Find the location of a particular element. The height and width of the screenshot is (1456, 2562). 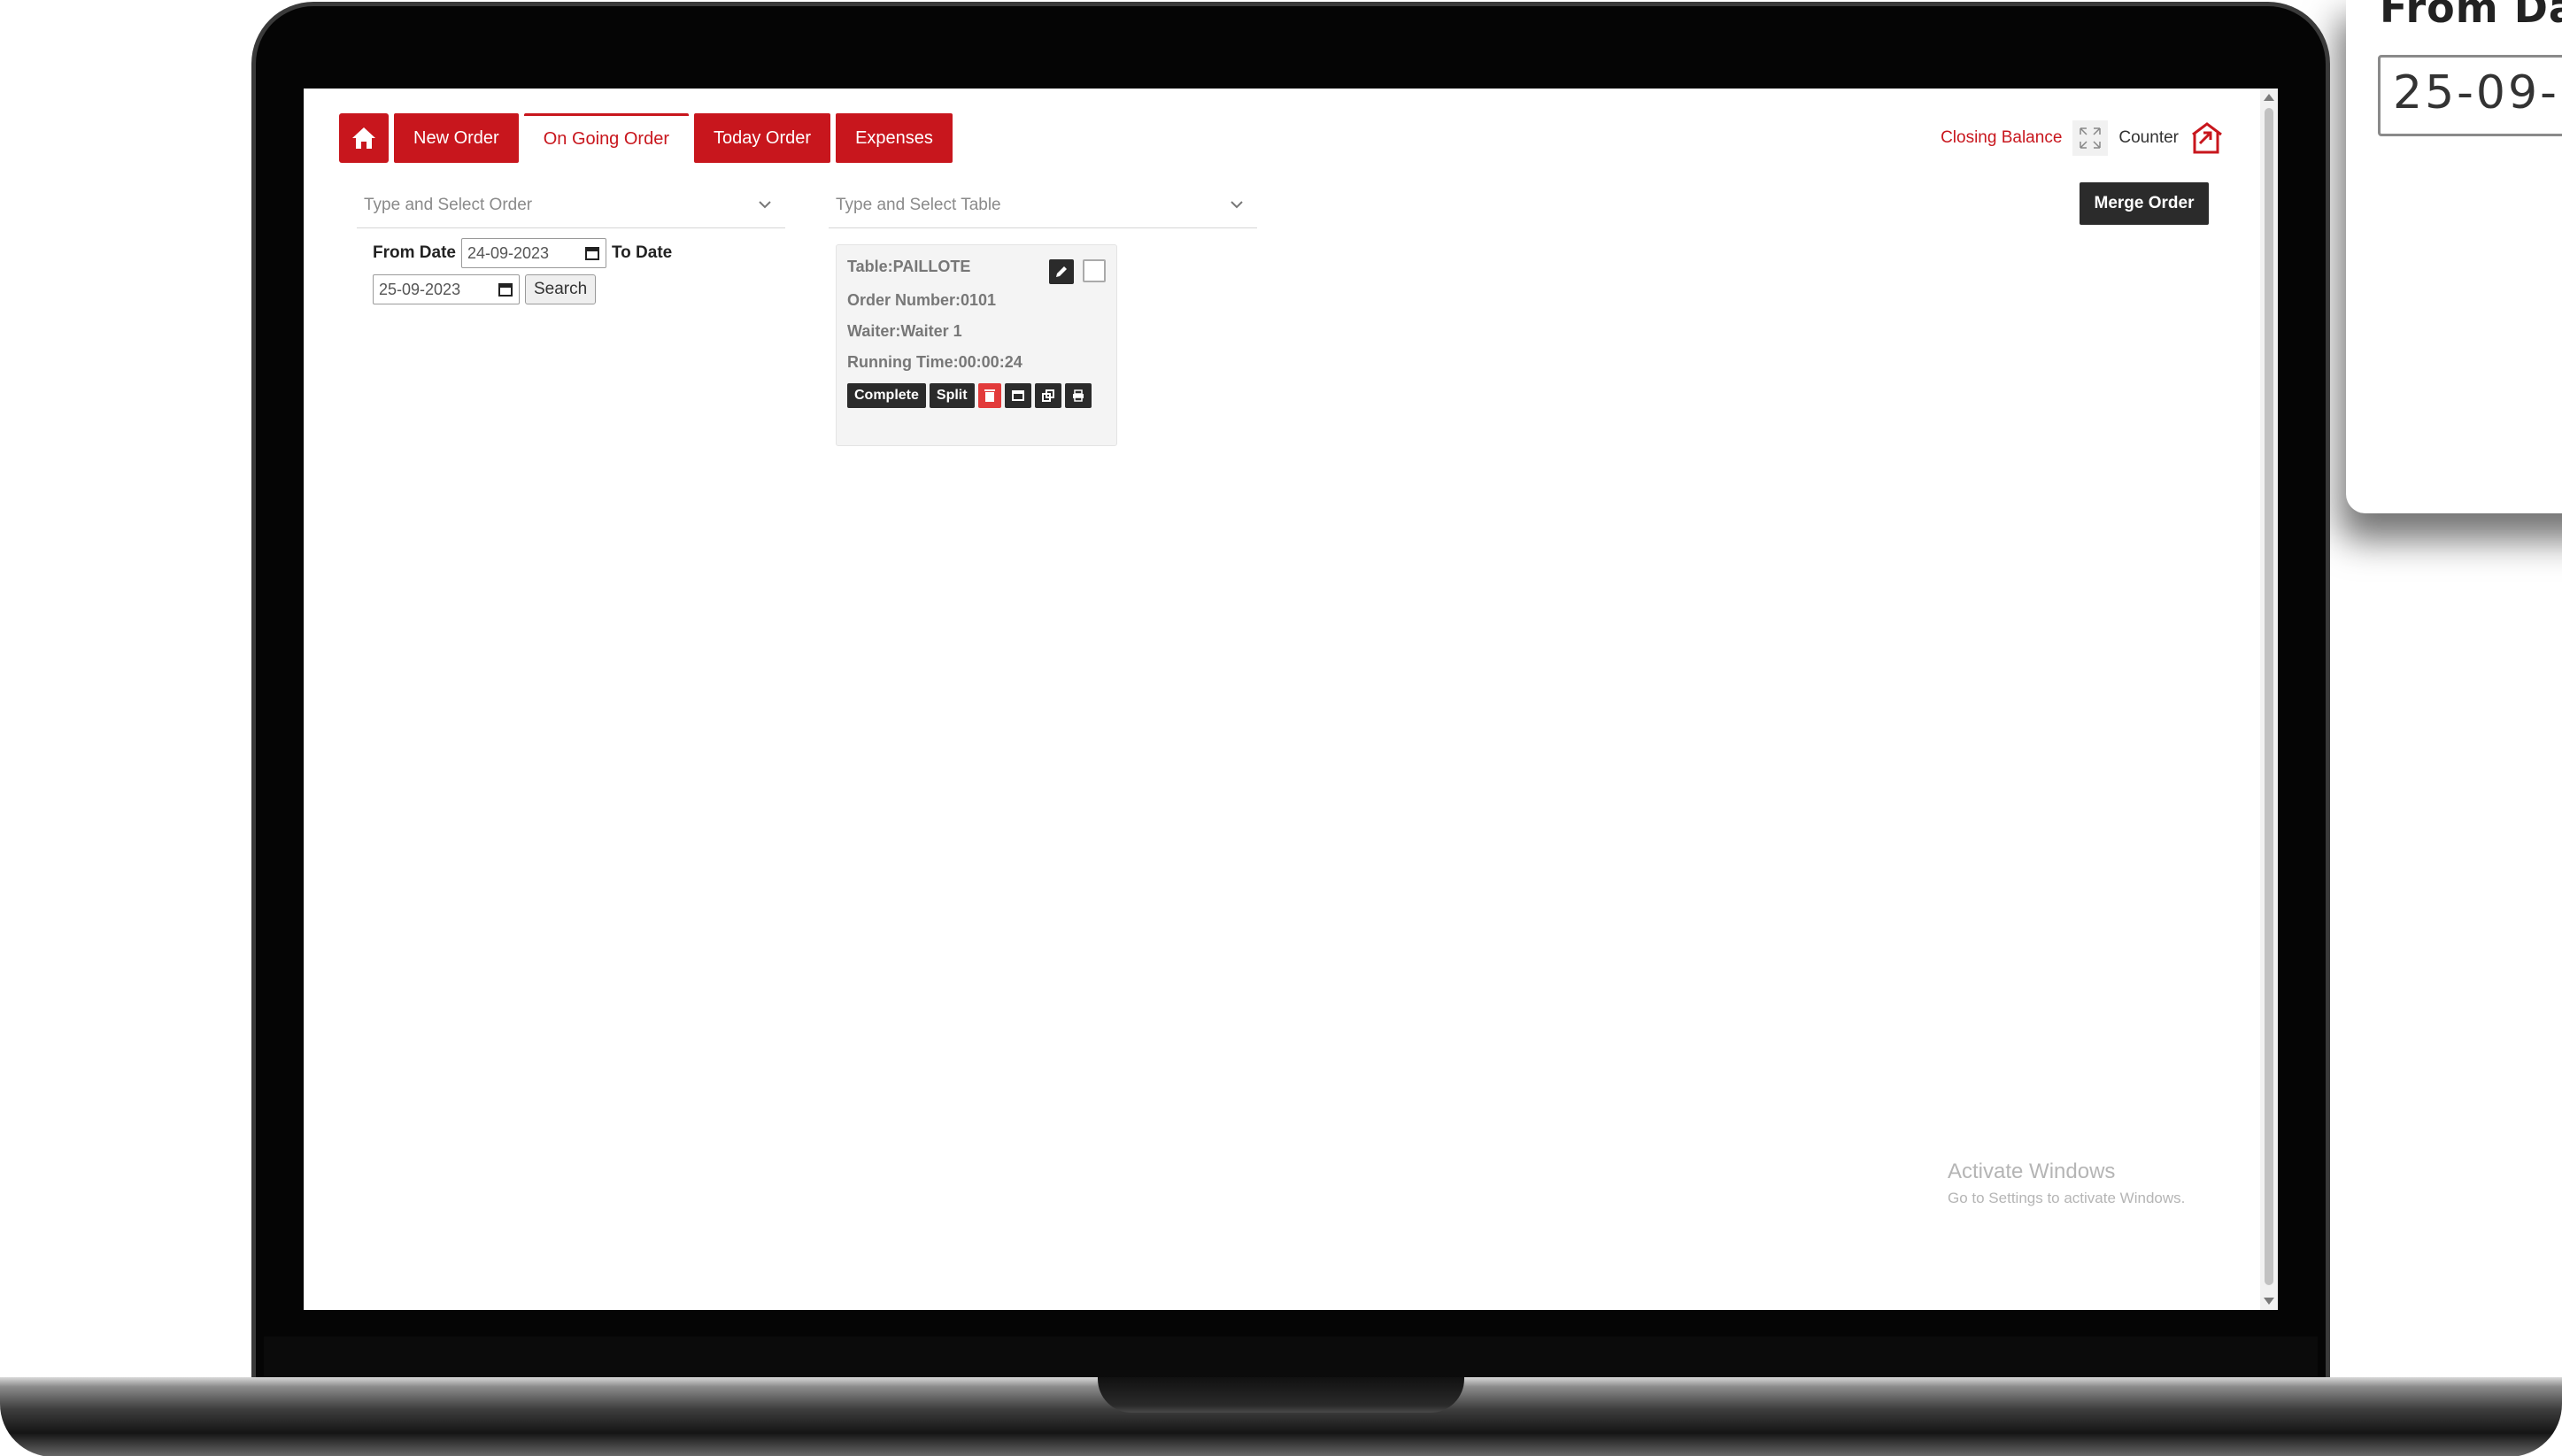

split-button: Split is located at coordinates (952, 395).